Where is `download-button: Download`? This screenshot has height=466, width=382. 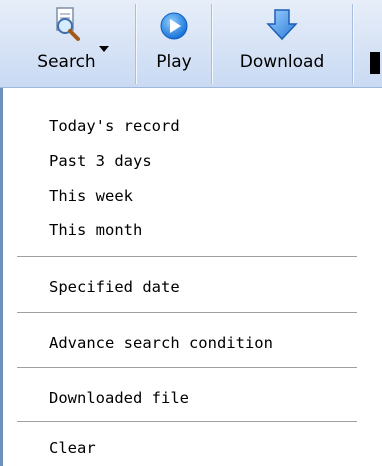
download-button: Download is located at coordinates (282, 44).